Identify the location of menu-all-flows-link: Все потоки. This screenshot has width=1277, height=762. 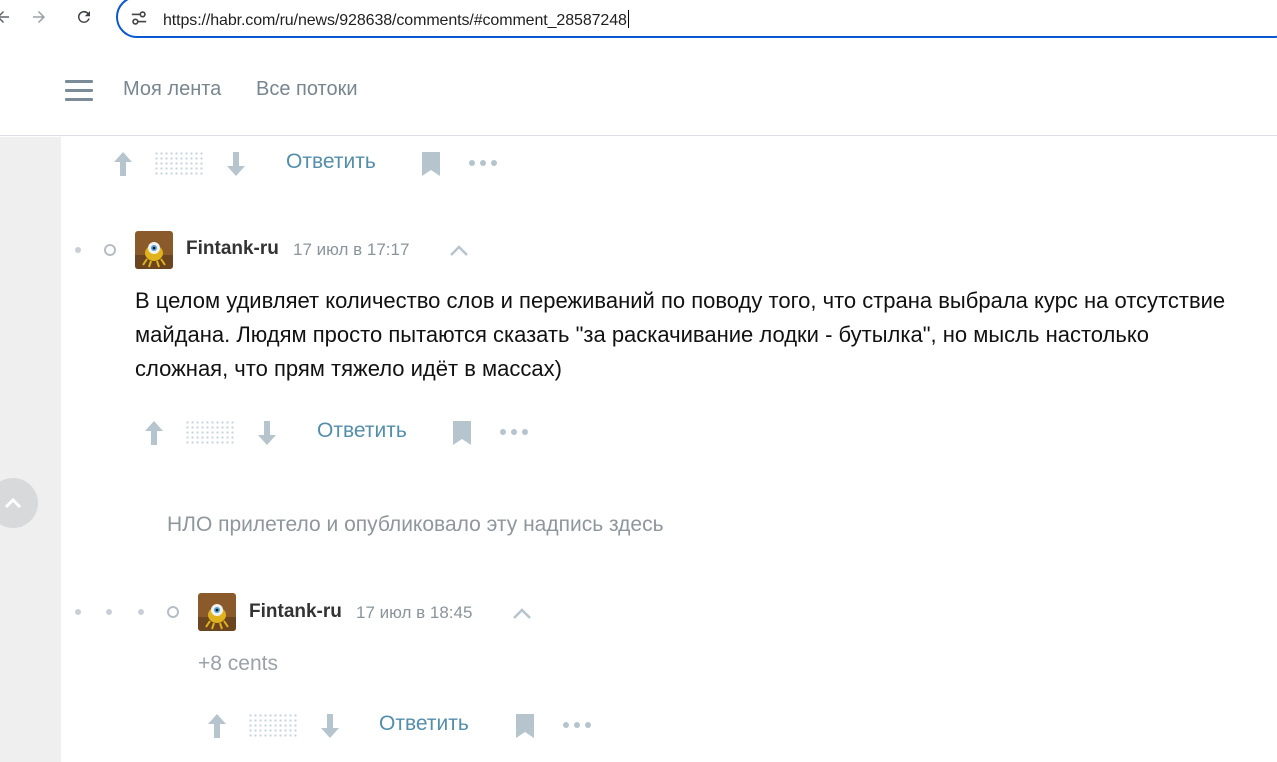
(307, 89).